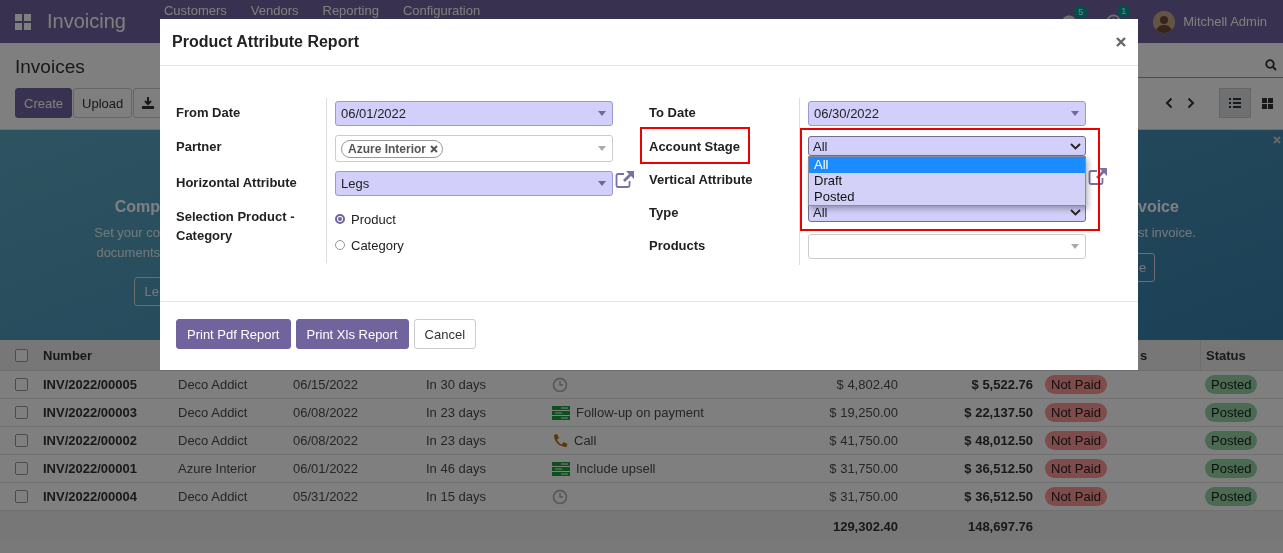 The width and height of the screenshot is (1283, 553). Describe the element at coordinates (560, 440) in the screenshot. I see `phone-icon` at that location.